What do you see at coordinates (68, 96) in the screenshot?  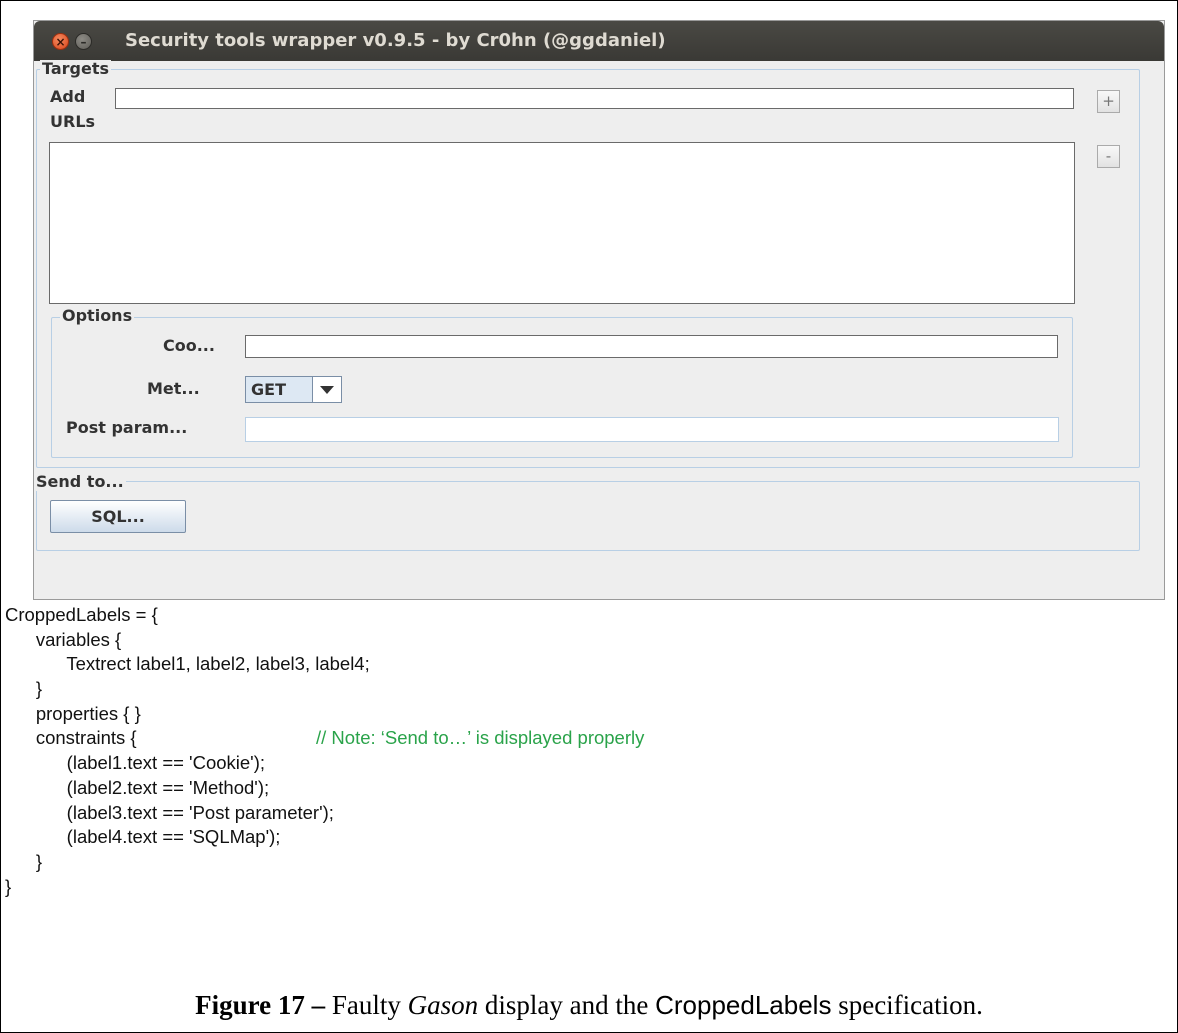 I see `add-label: Add` at bounding box center [68, 96].